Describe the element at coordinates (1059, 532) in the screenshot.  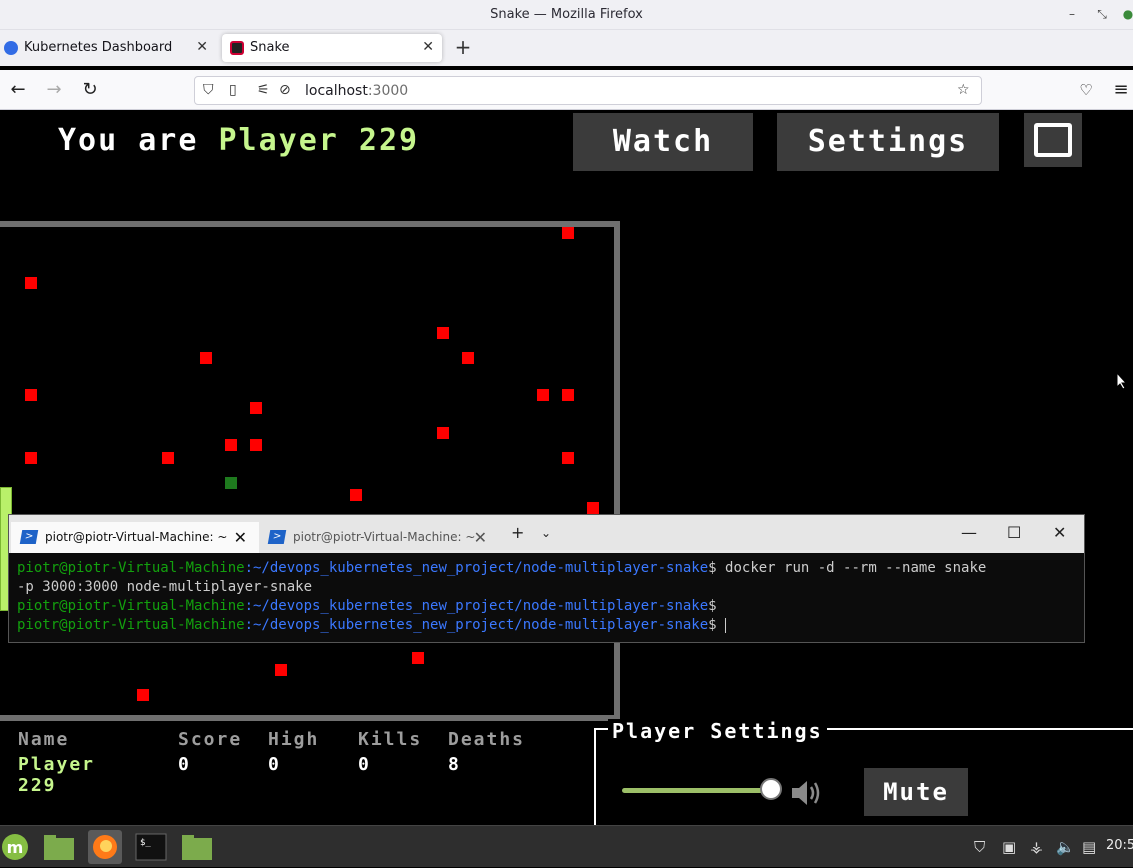
I see `close-icon: ✕` at that location.